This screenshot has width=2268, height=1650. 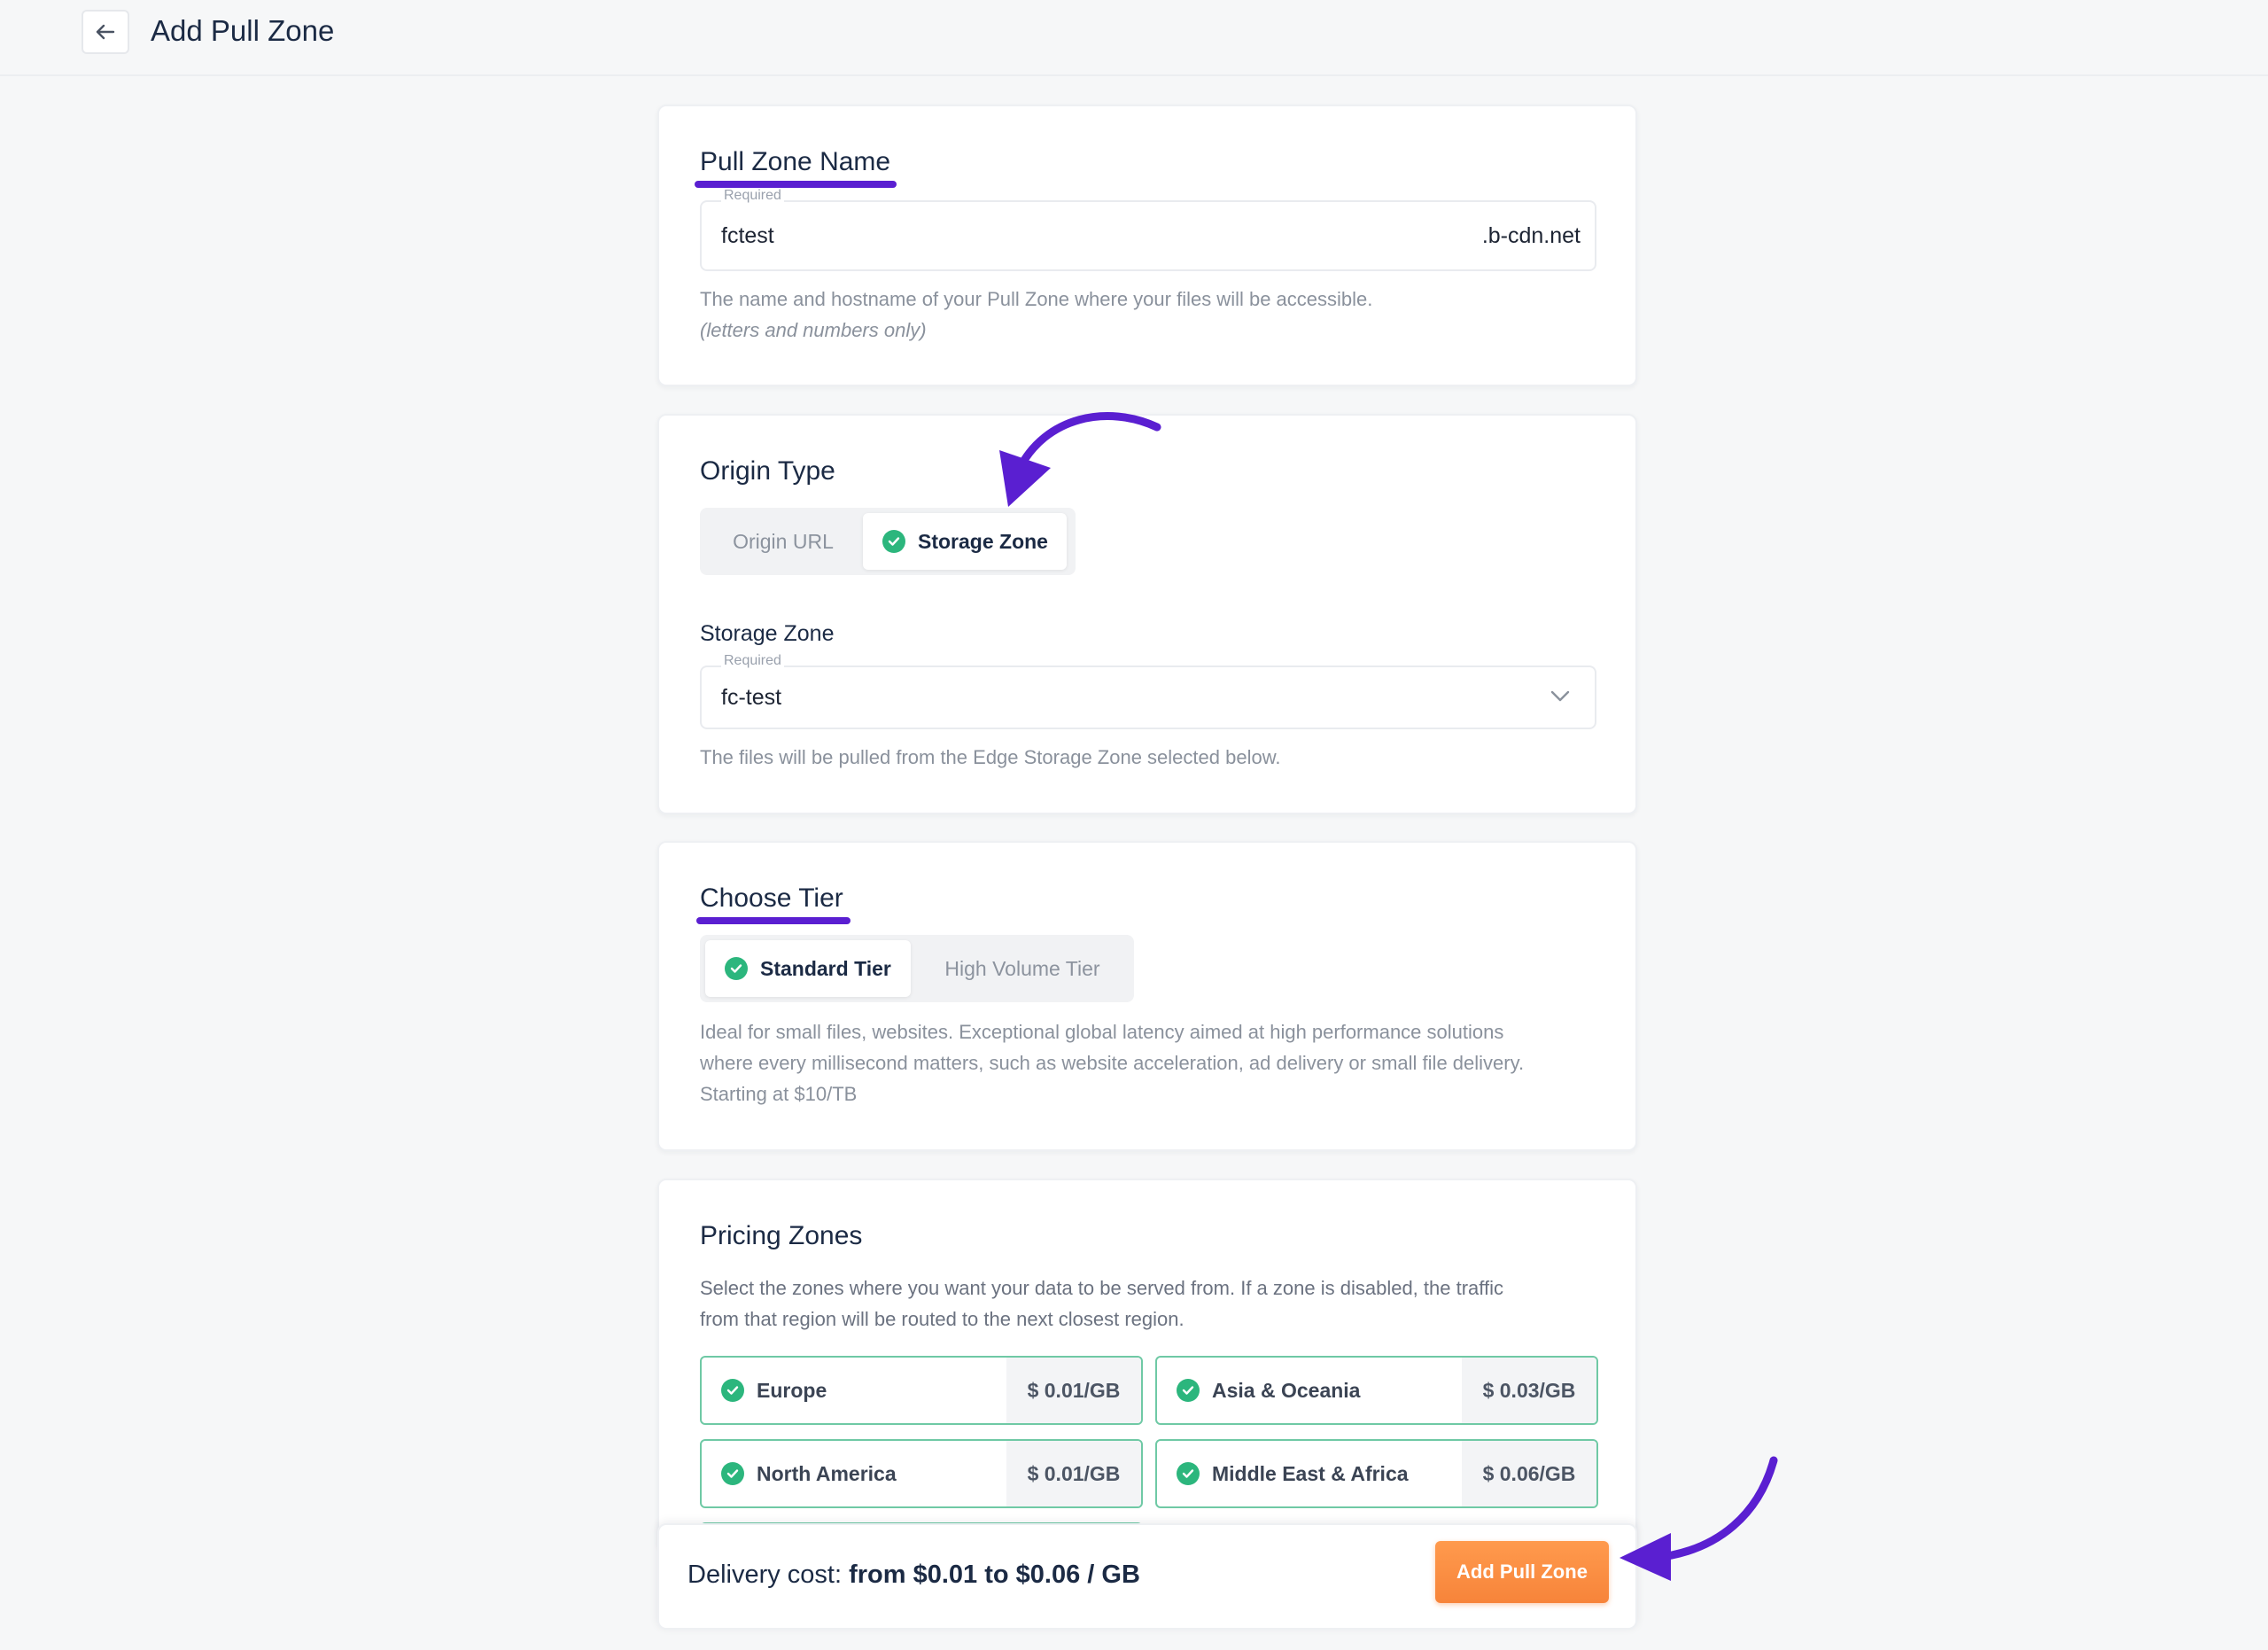 What do you see at coordinates (994, 1574) in the screenshot?
I see `delivery-cost-value: from $0.01 to $0.06 / GB` at bounding box center [994, 1574].